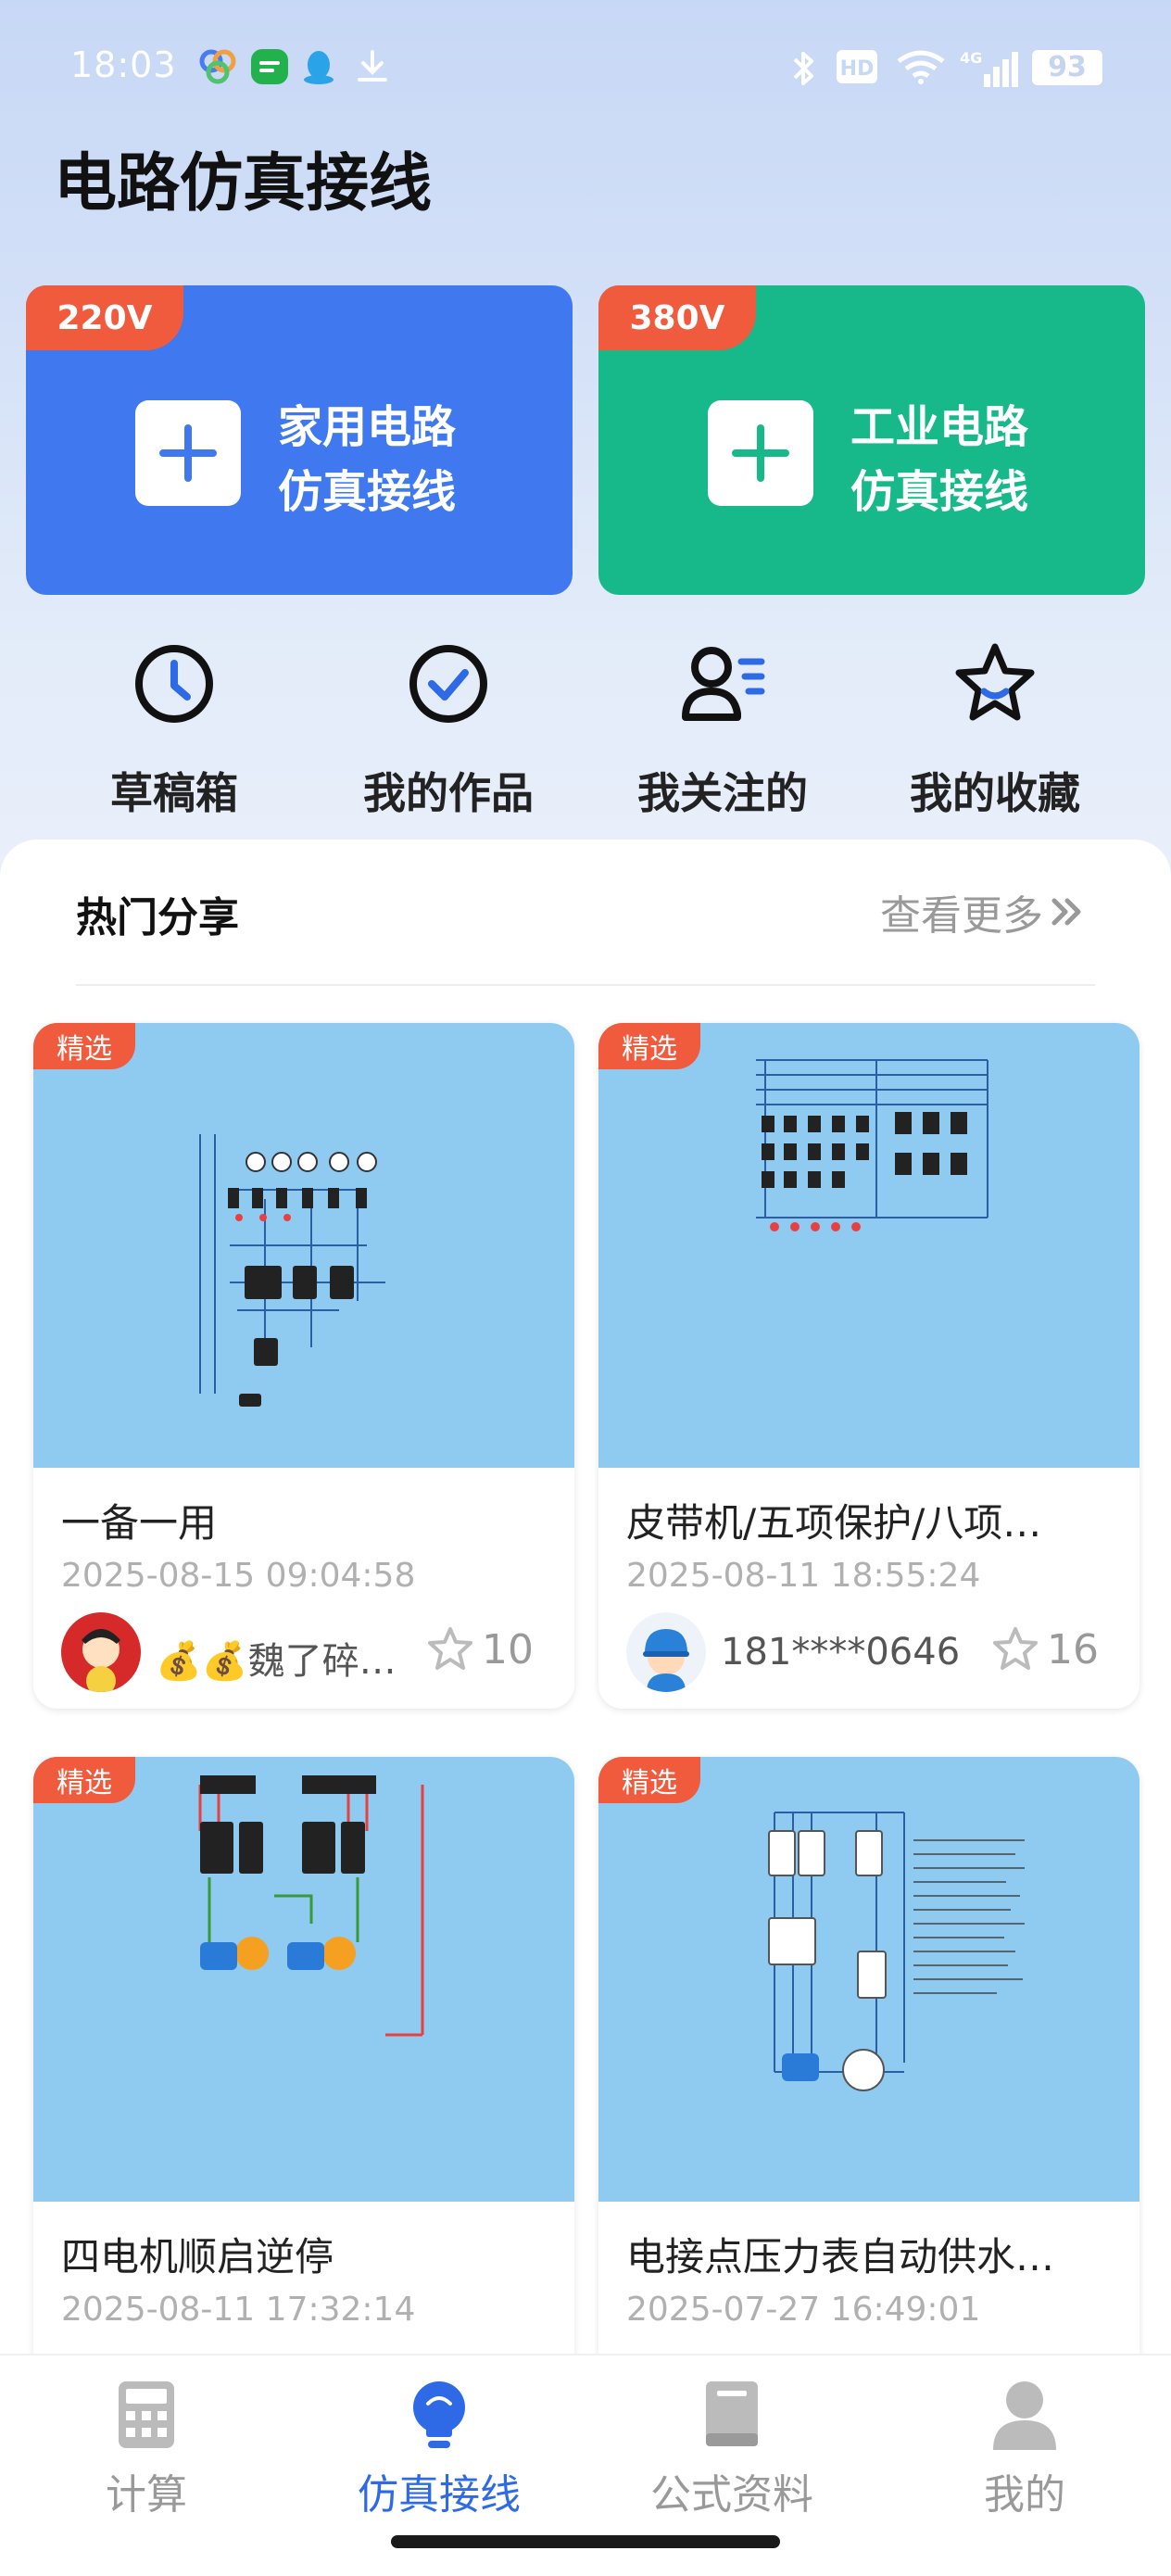 The height and width of the screenshot is (2576, 1171). What do you see at coordinates (971, 58) in the screenshot?
I see `svg-text: 4G` at bounding box center [971, 58].